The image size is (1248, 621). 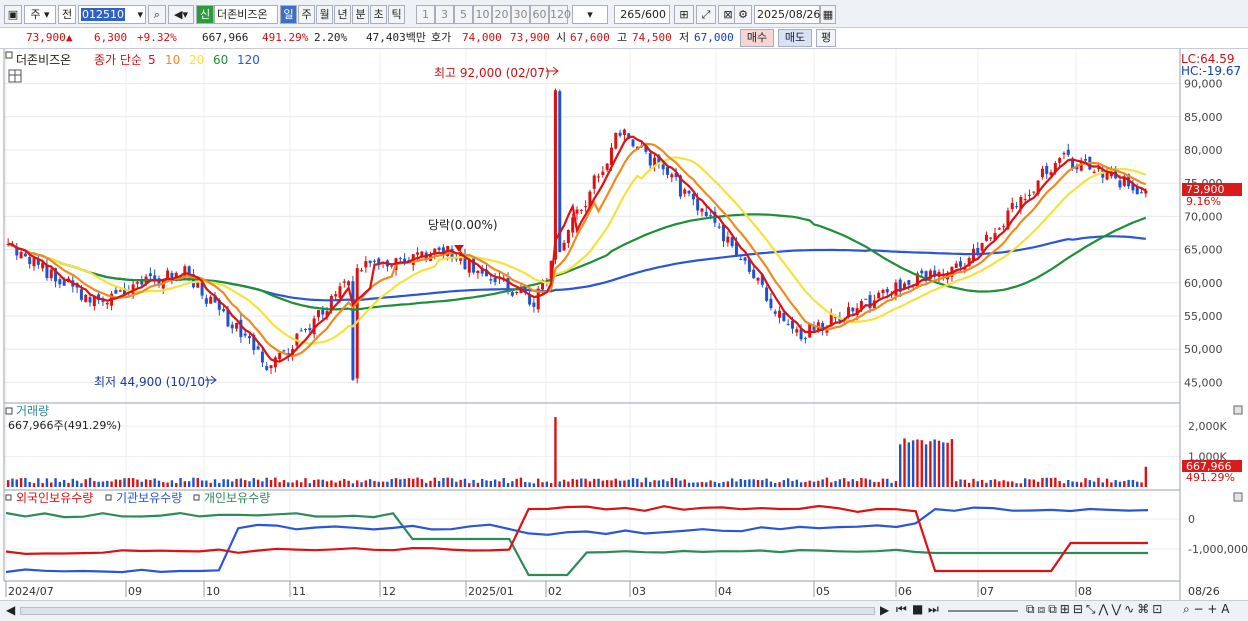 I want to click on chevron-down-icon: ▾, so click(x=140, y=14).